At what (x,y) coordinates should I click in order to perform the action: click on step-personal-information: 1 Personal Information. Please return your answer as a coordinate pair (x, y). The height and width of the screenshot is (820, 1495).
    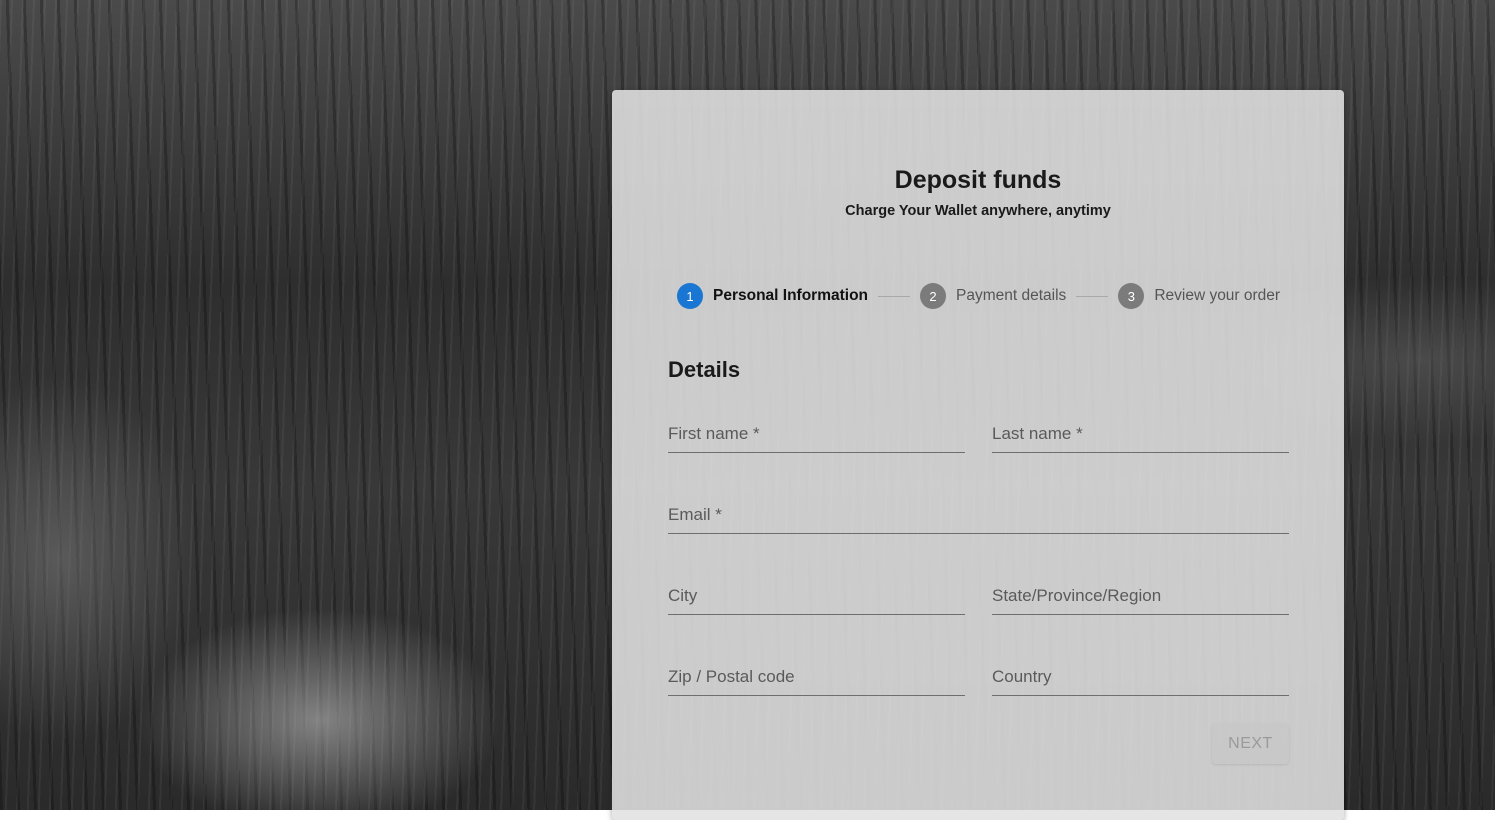
    Looking at the image, I should click on (772, 296).